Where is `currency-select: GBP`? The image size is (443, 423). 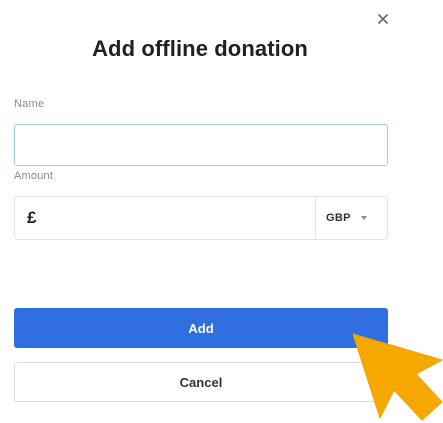 currency-select: GBP is located at coordinates (351, 218).